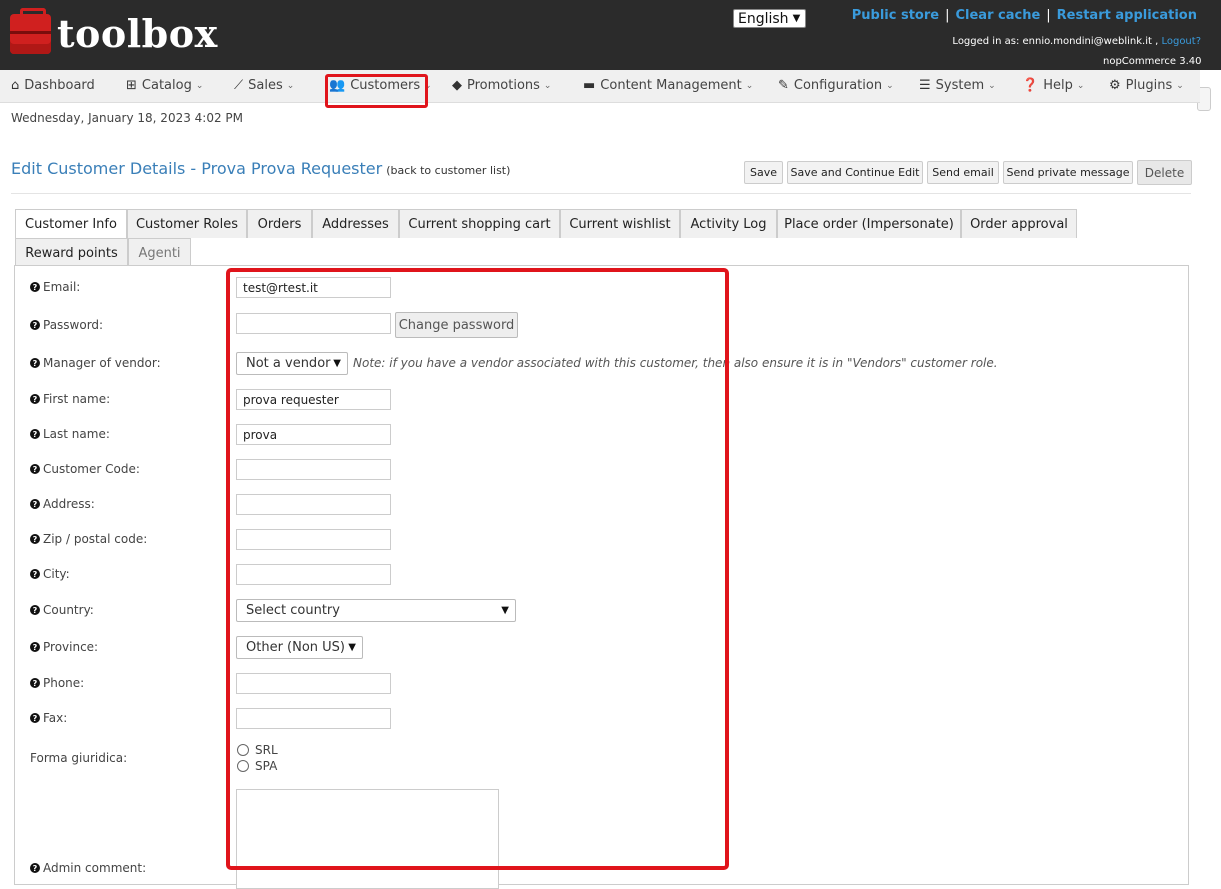 This screenshot has width=1221, height=889. Describe the element at coordinates (589, 85) in the screenshot. I see `folder-open-icon: ▬` at that location.